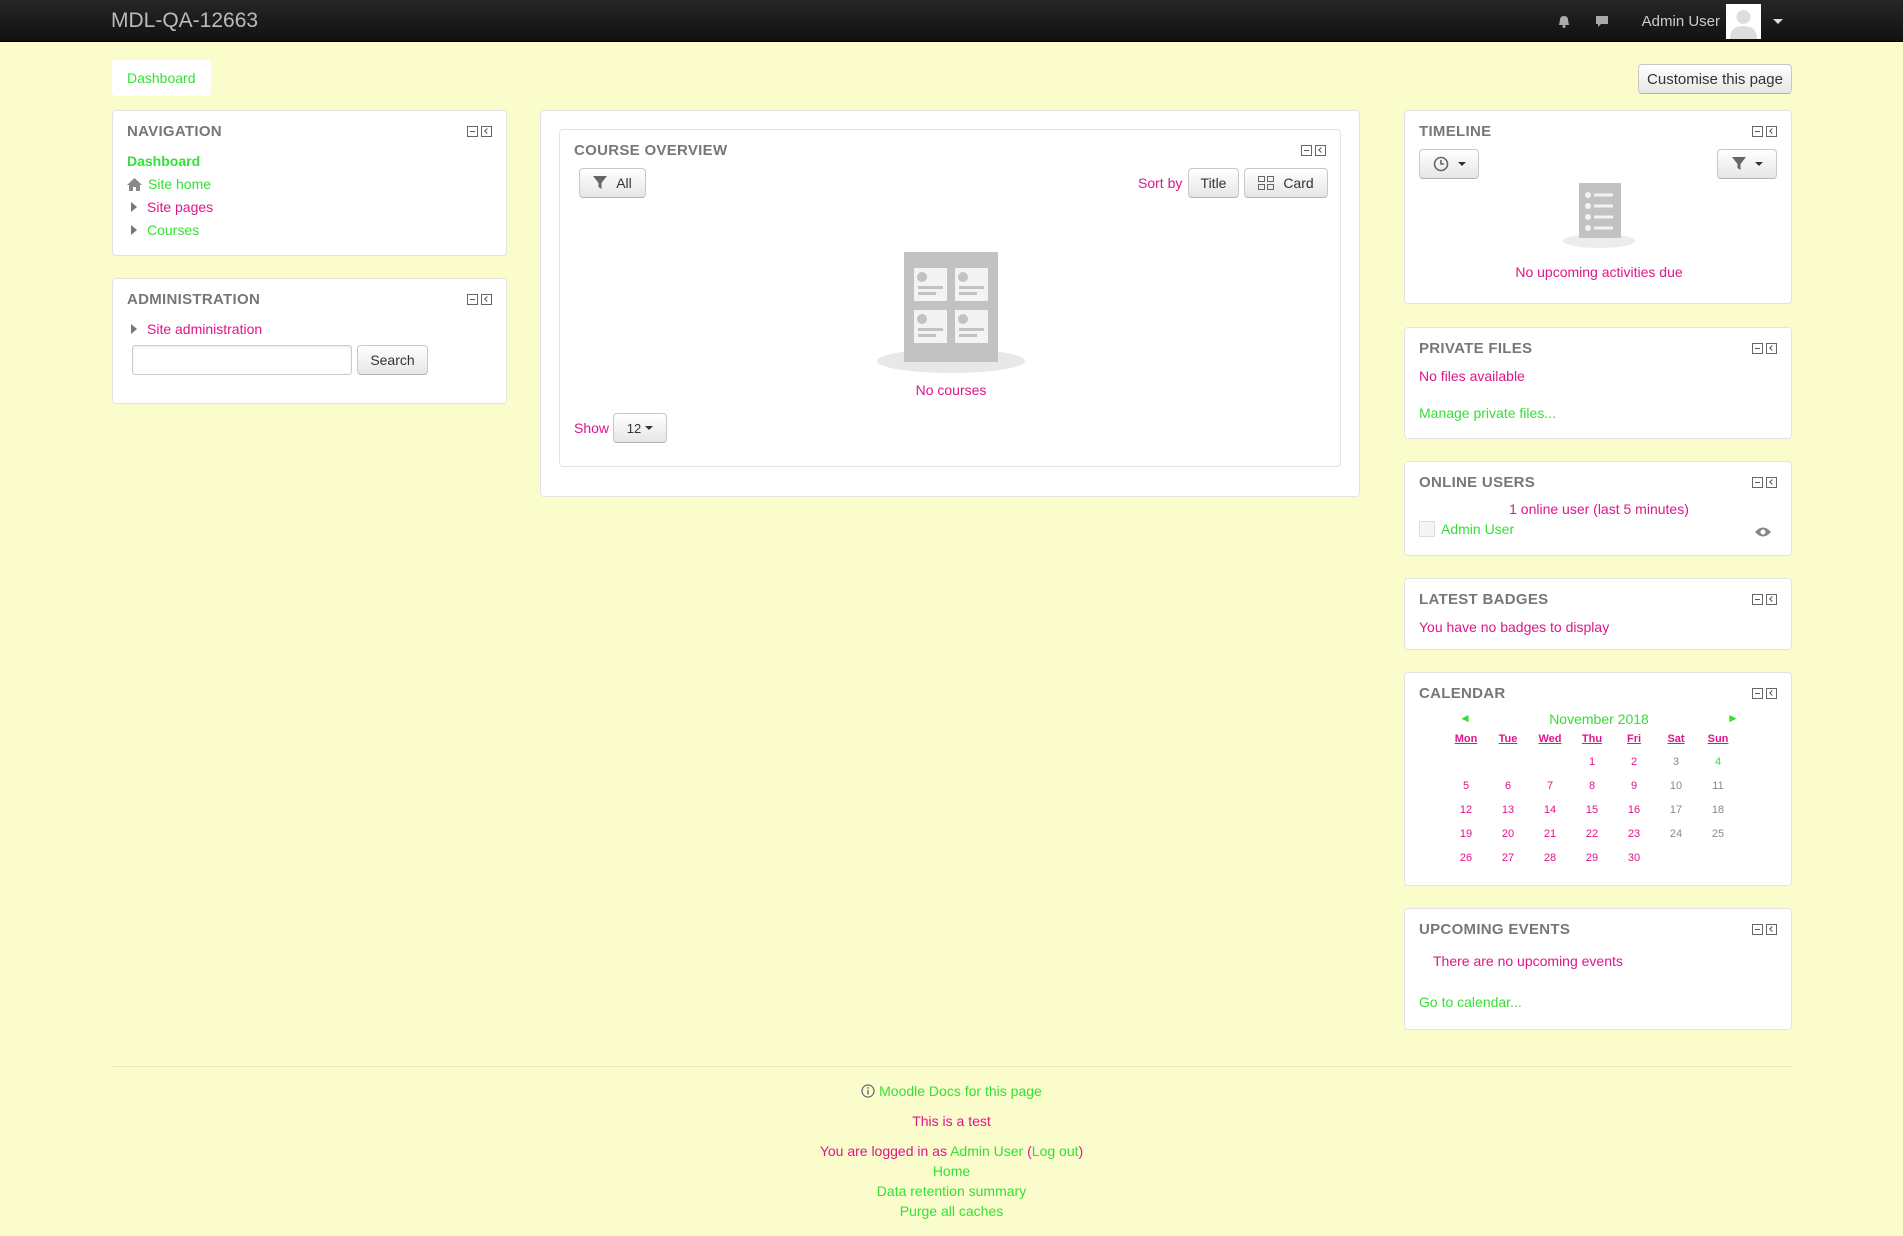 The width and height of the screenshot is (1903, 1236). What do you see at coordinates (1462, 693) in the screenshot?
I see `calendar-title: CALENDAR` at bounding box center [1462, 693].